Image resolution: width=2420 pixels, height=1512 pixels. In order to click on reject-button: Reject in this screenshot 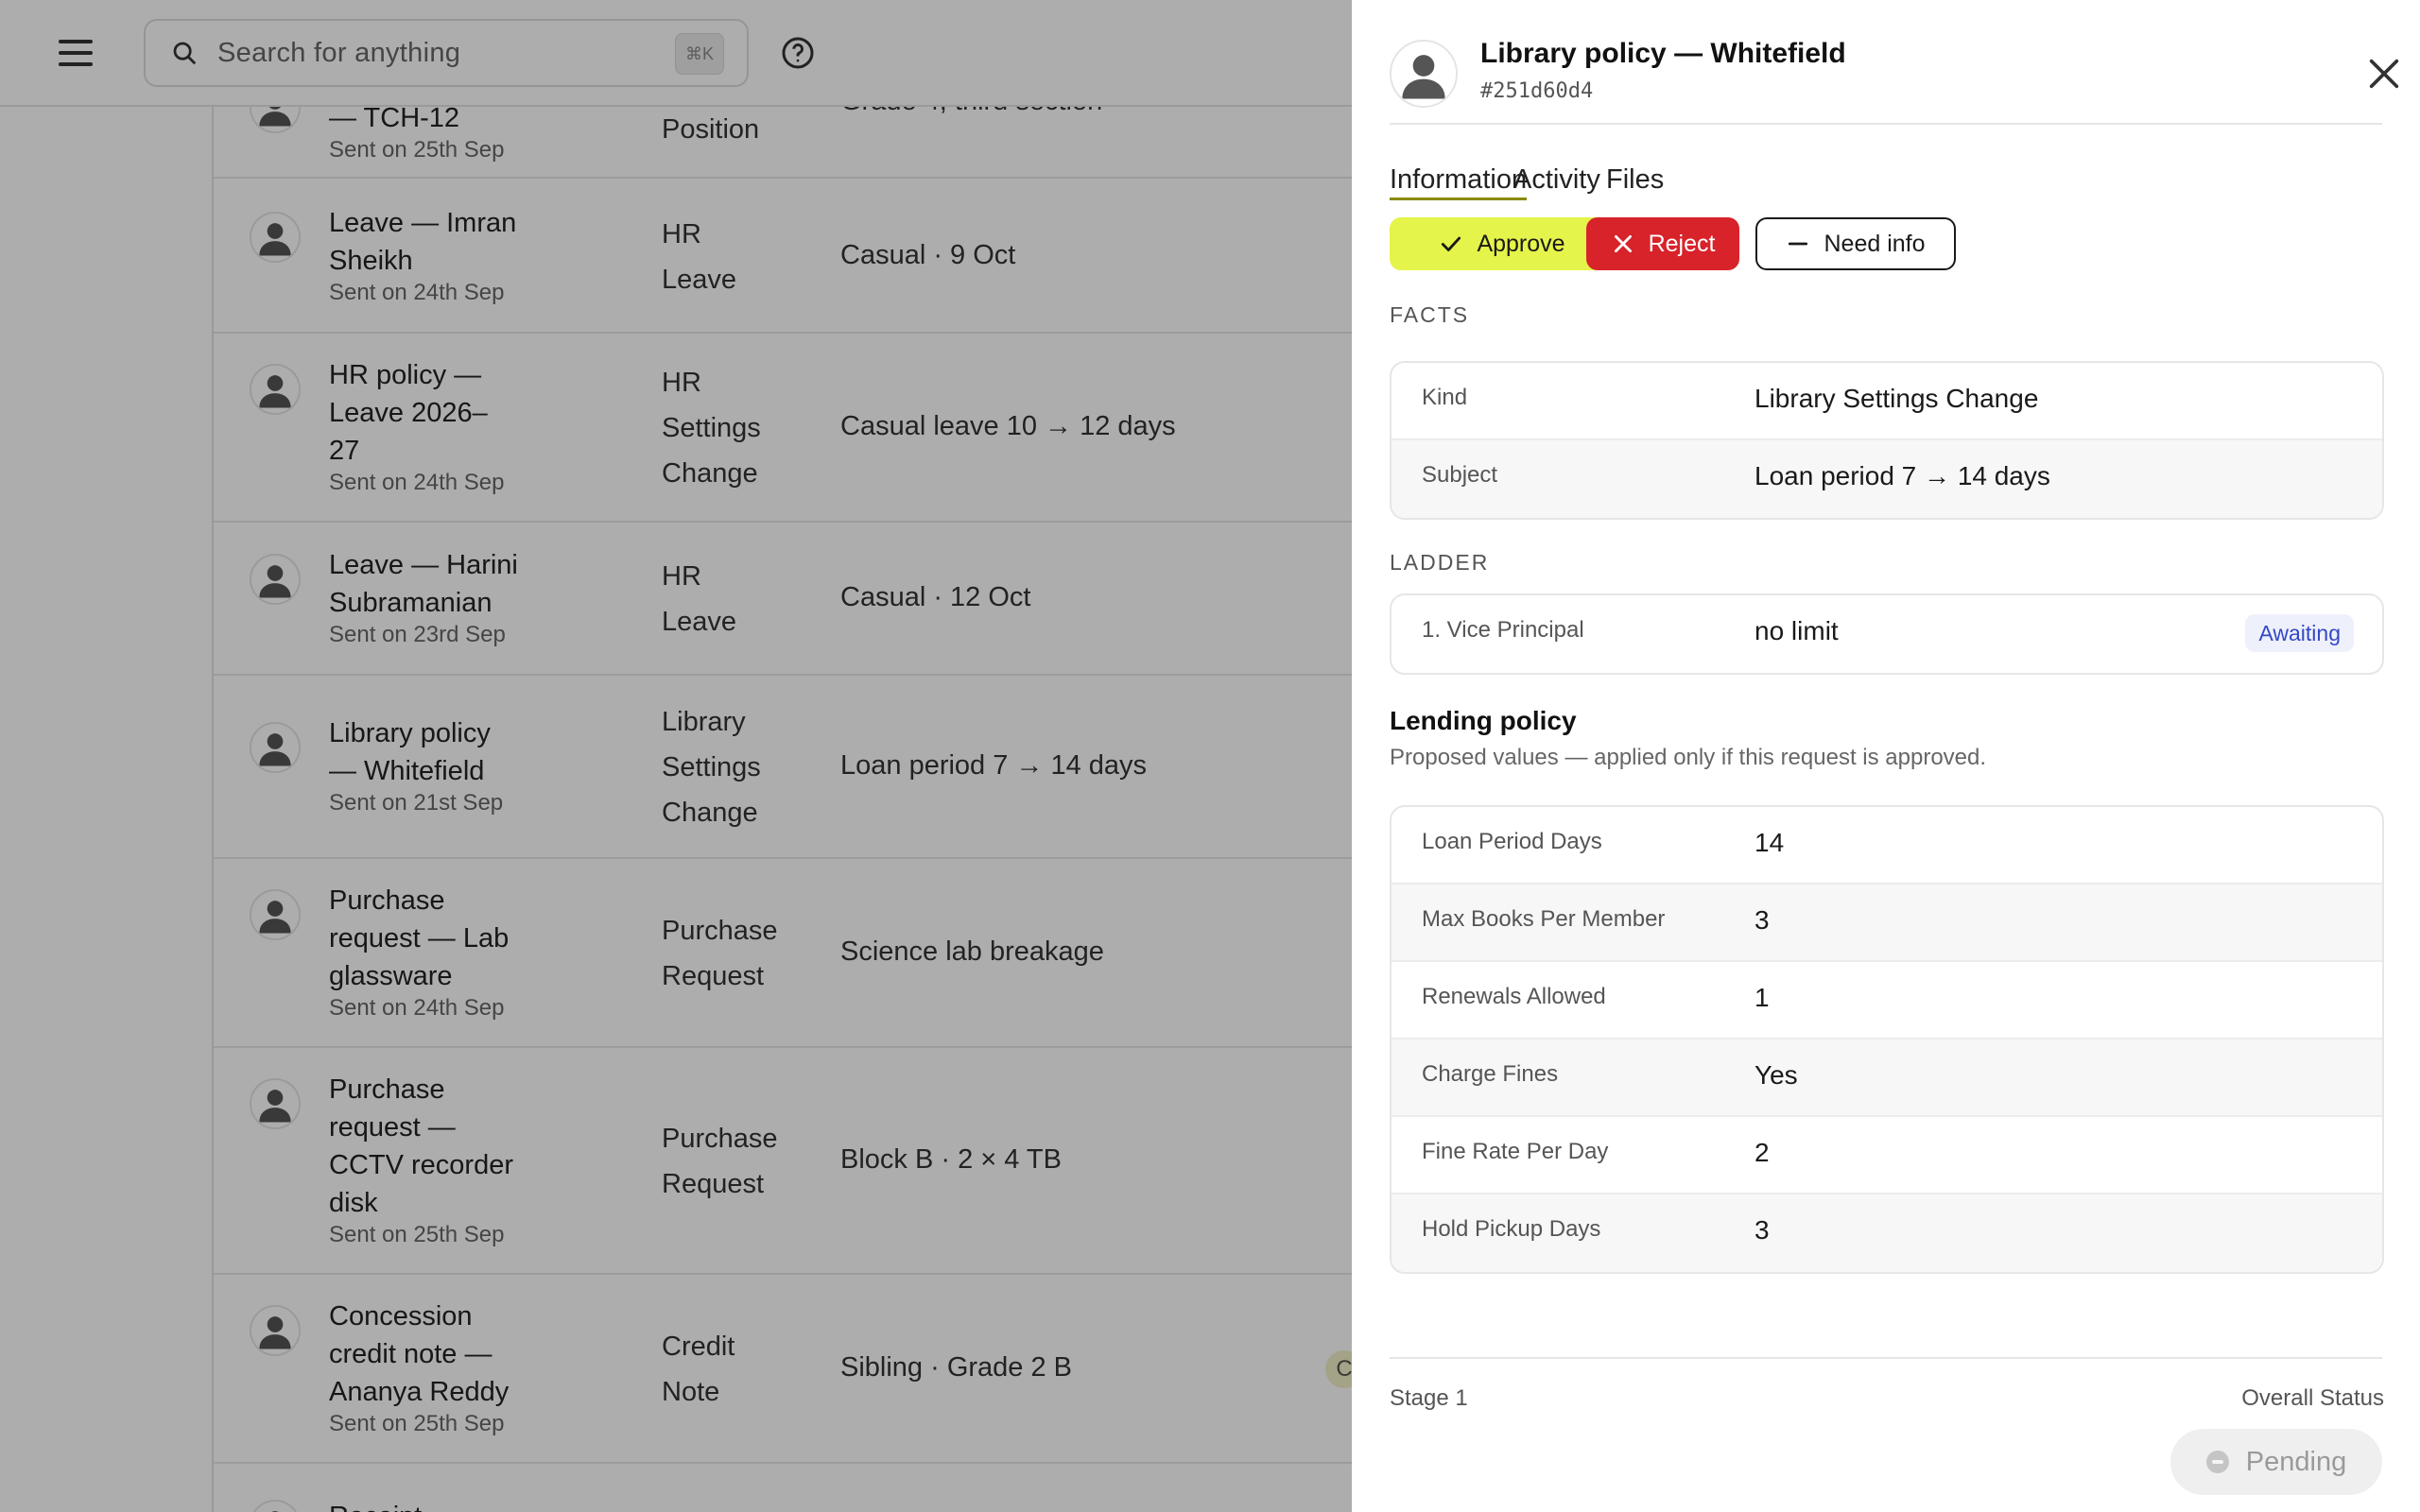, I will do `click(1662, 243)`.